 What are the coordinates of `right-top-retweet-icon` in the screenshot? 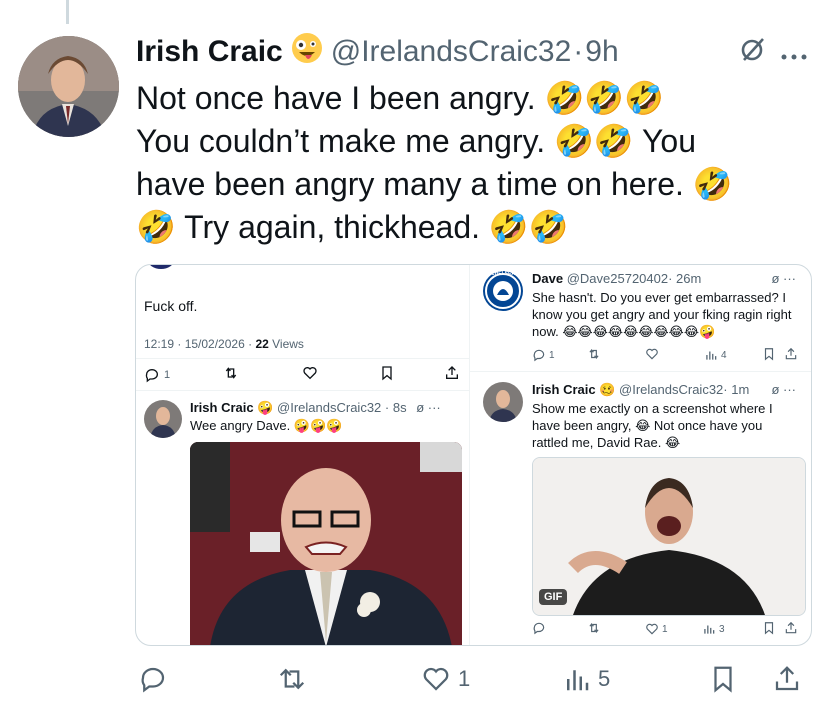 It's located at (594, 355).